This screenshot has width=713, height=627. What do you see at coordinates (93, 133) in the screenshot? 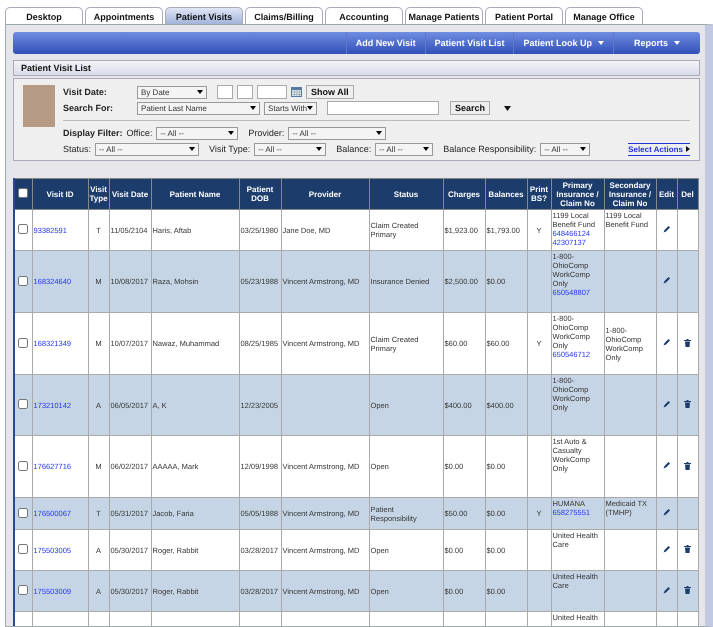
I see `field-label: Display Filter:` at bounding box center [93, 133].